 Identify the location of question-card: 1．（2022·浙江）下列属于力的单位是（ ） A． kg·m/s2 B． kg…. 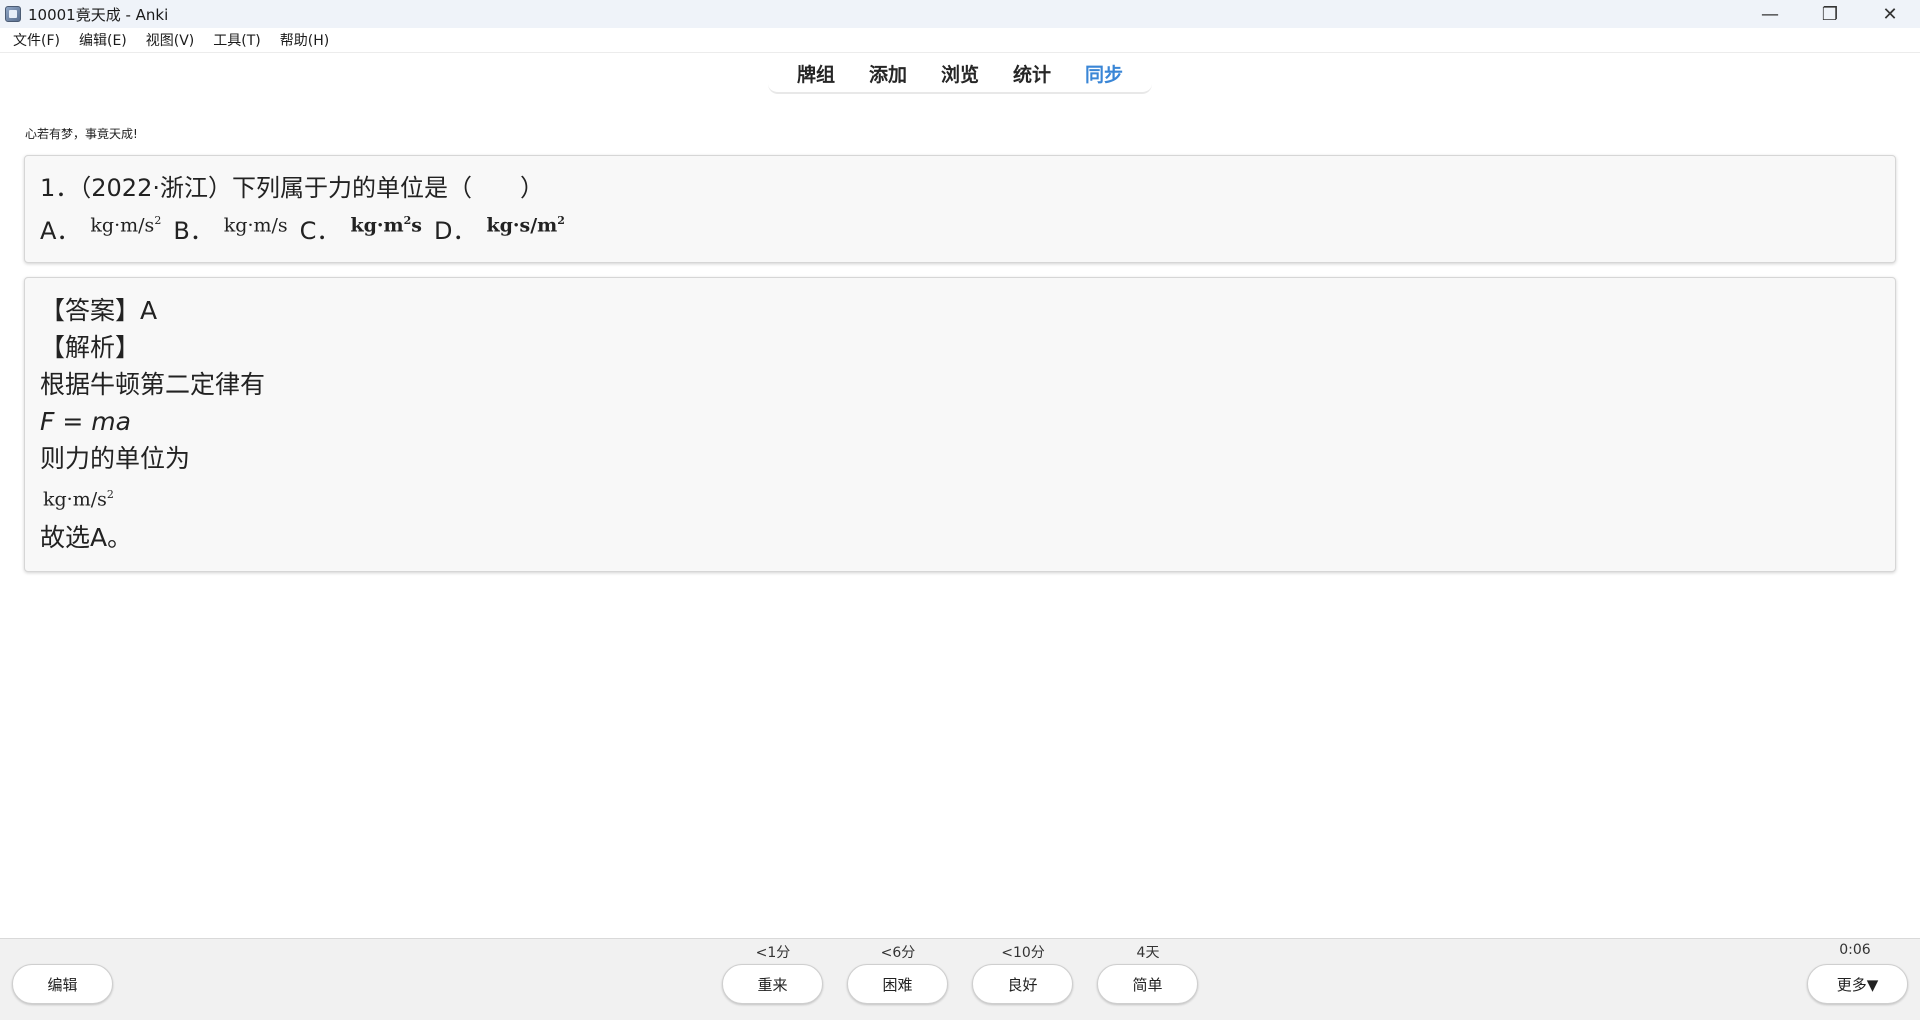
(960, 209).